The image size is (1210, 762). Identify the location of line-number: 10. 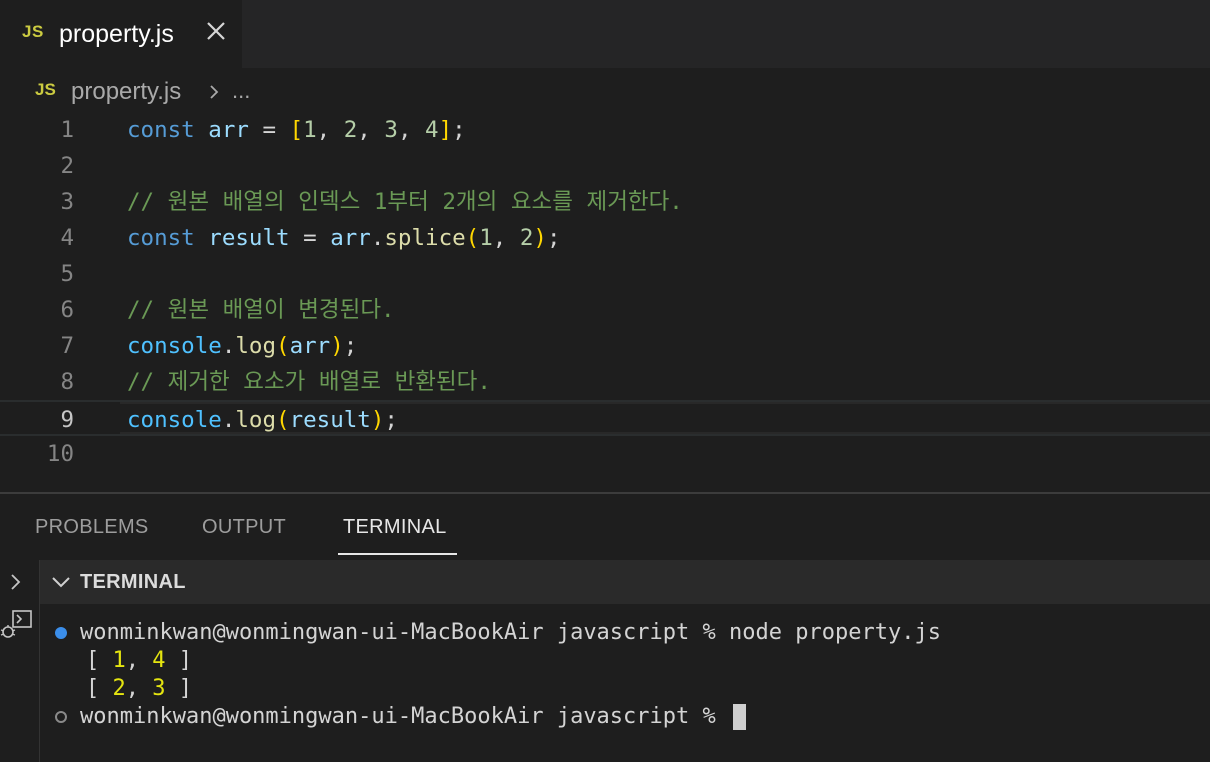
(60, 454).